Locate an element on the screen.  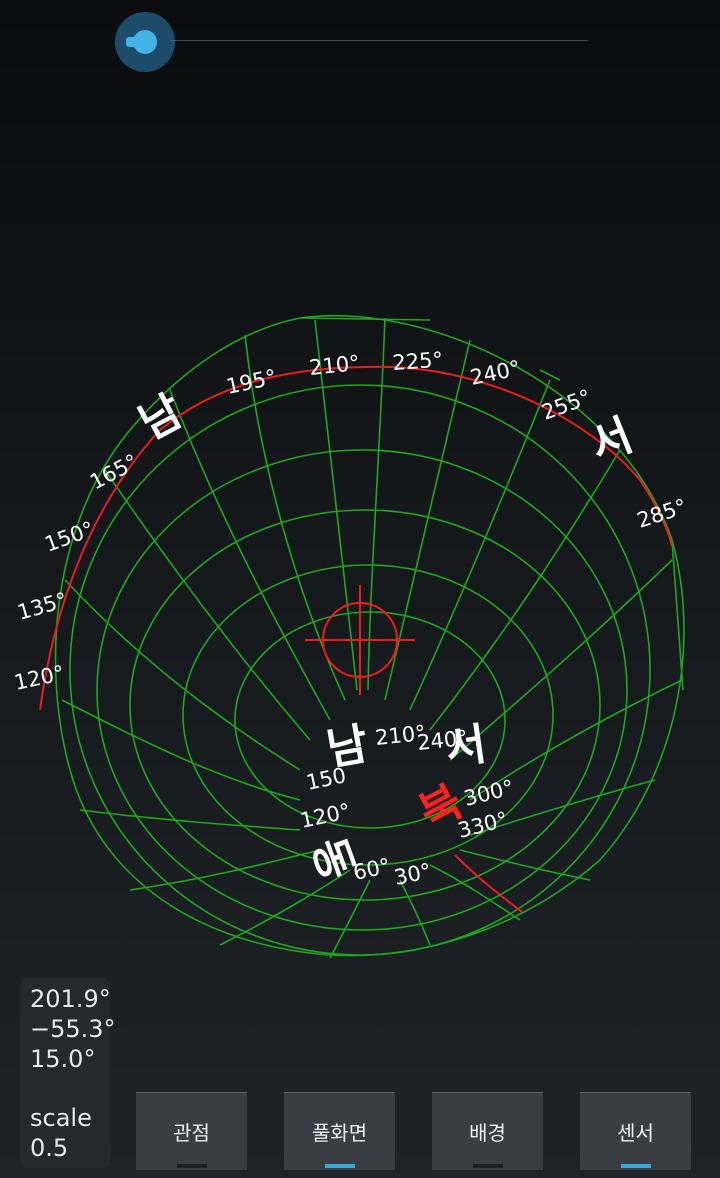
fullscreen-toggle-indicator is located at coordinates (340, 1166).